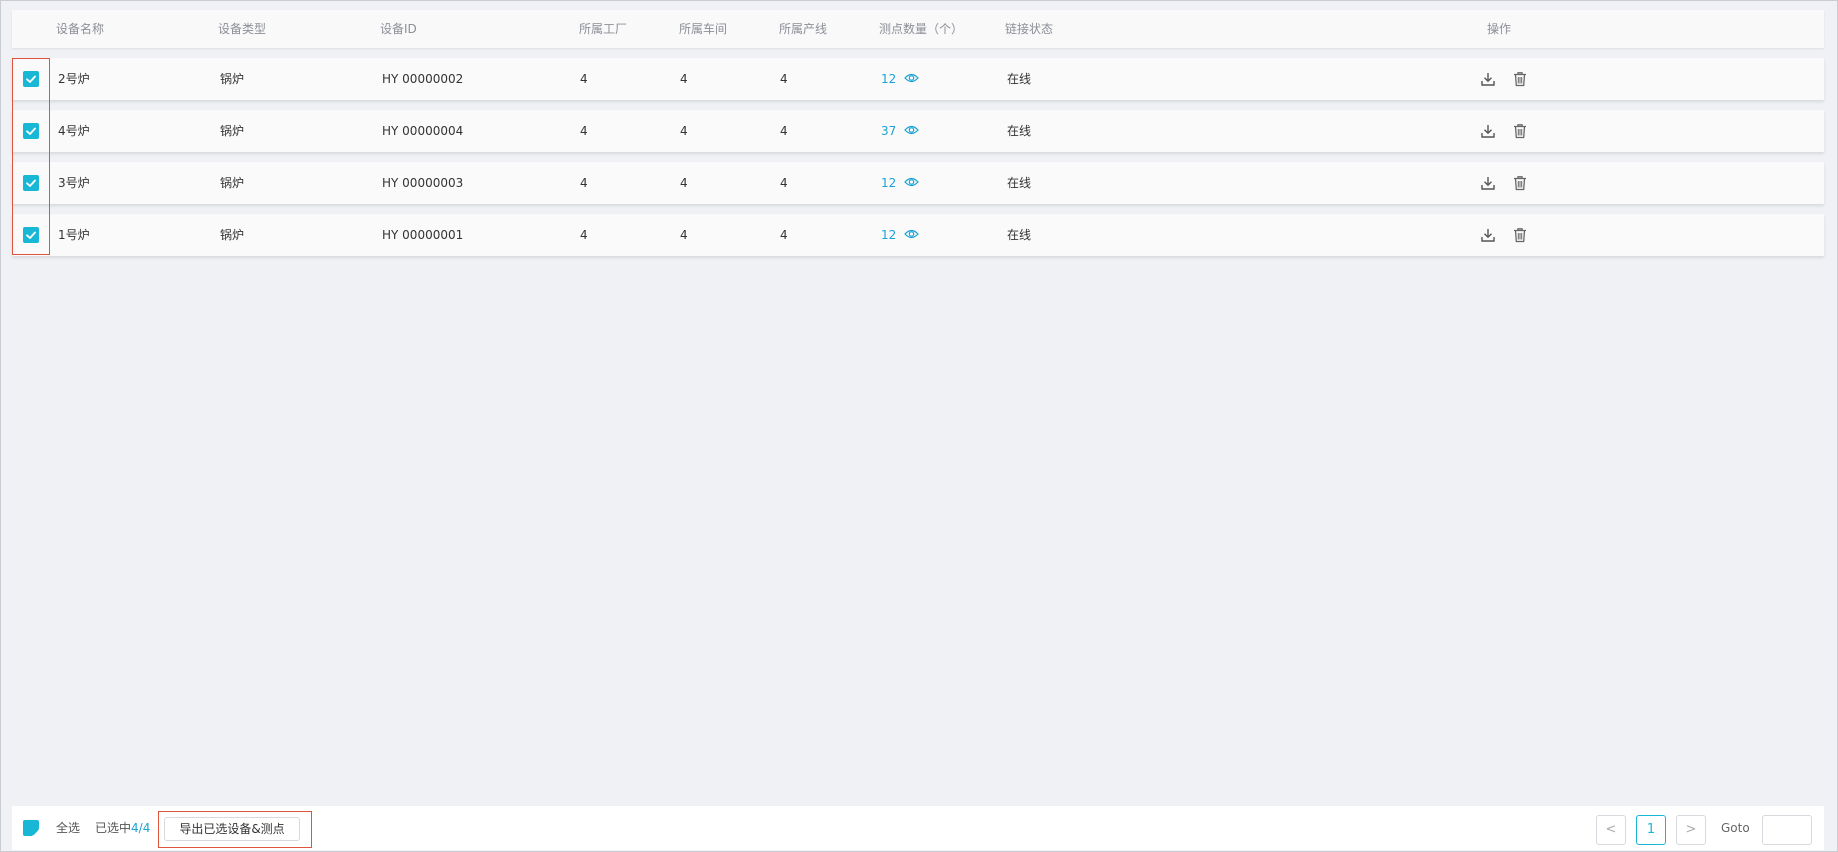  Describe the element at coordinates (31, 156) in the screenshot. I see `checkbox-column-highlight` at that location.